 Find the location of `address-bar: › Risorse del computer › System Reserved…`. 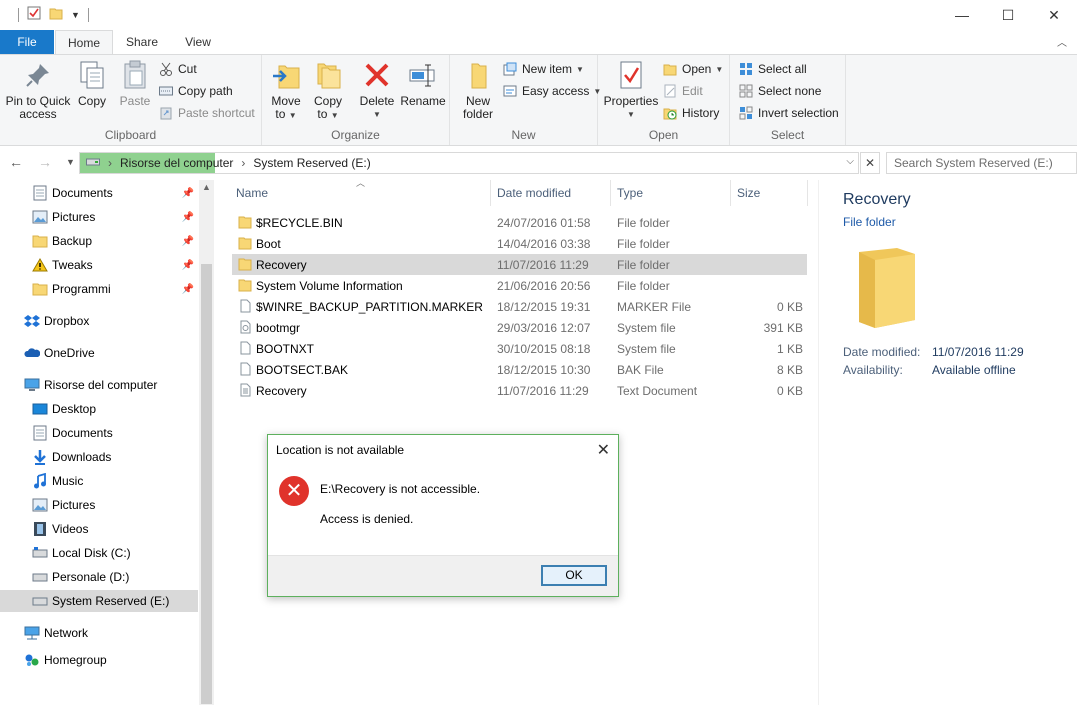

address-bar: › Risorse del computer › System Reserved… is located at coordinates (469, 163).